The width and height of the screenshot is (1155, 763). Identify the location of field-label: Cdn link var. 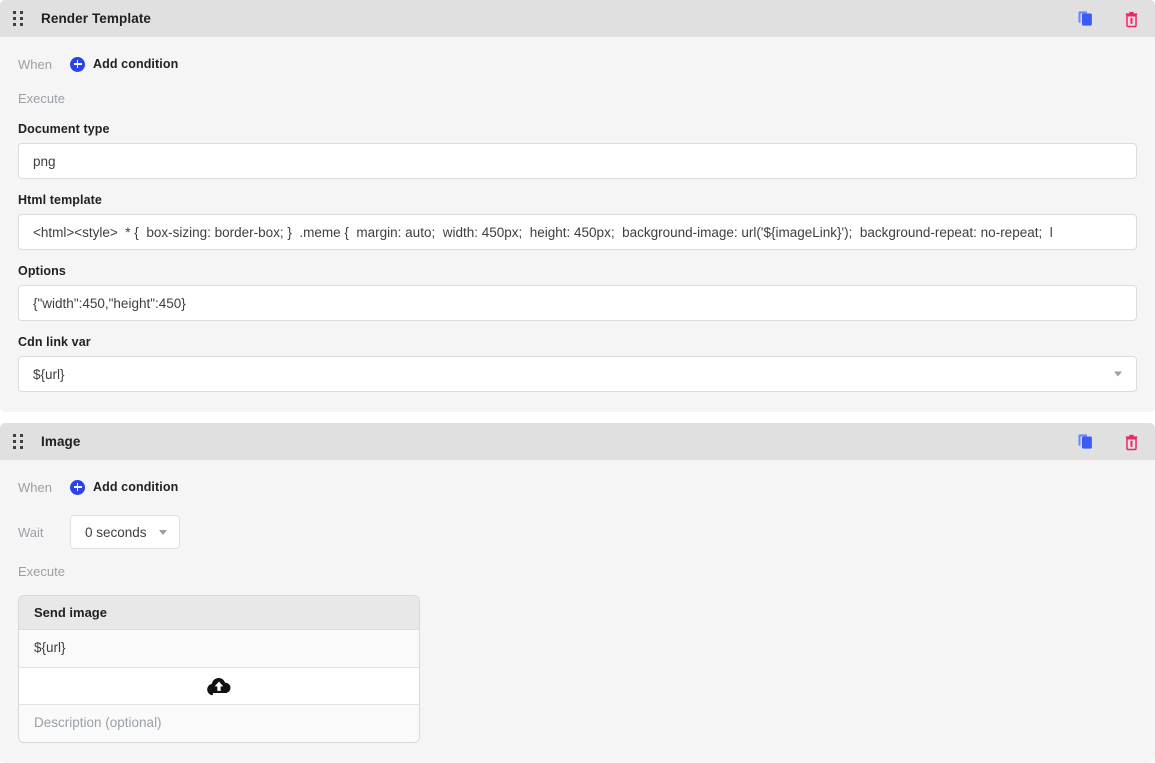
(54, 342).